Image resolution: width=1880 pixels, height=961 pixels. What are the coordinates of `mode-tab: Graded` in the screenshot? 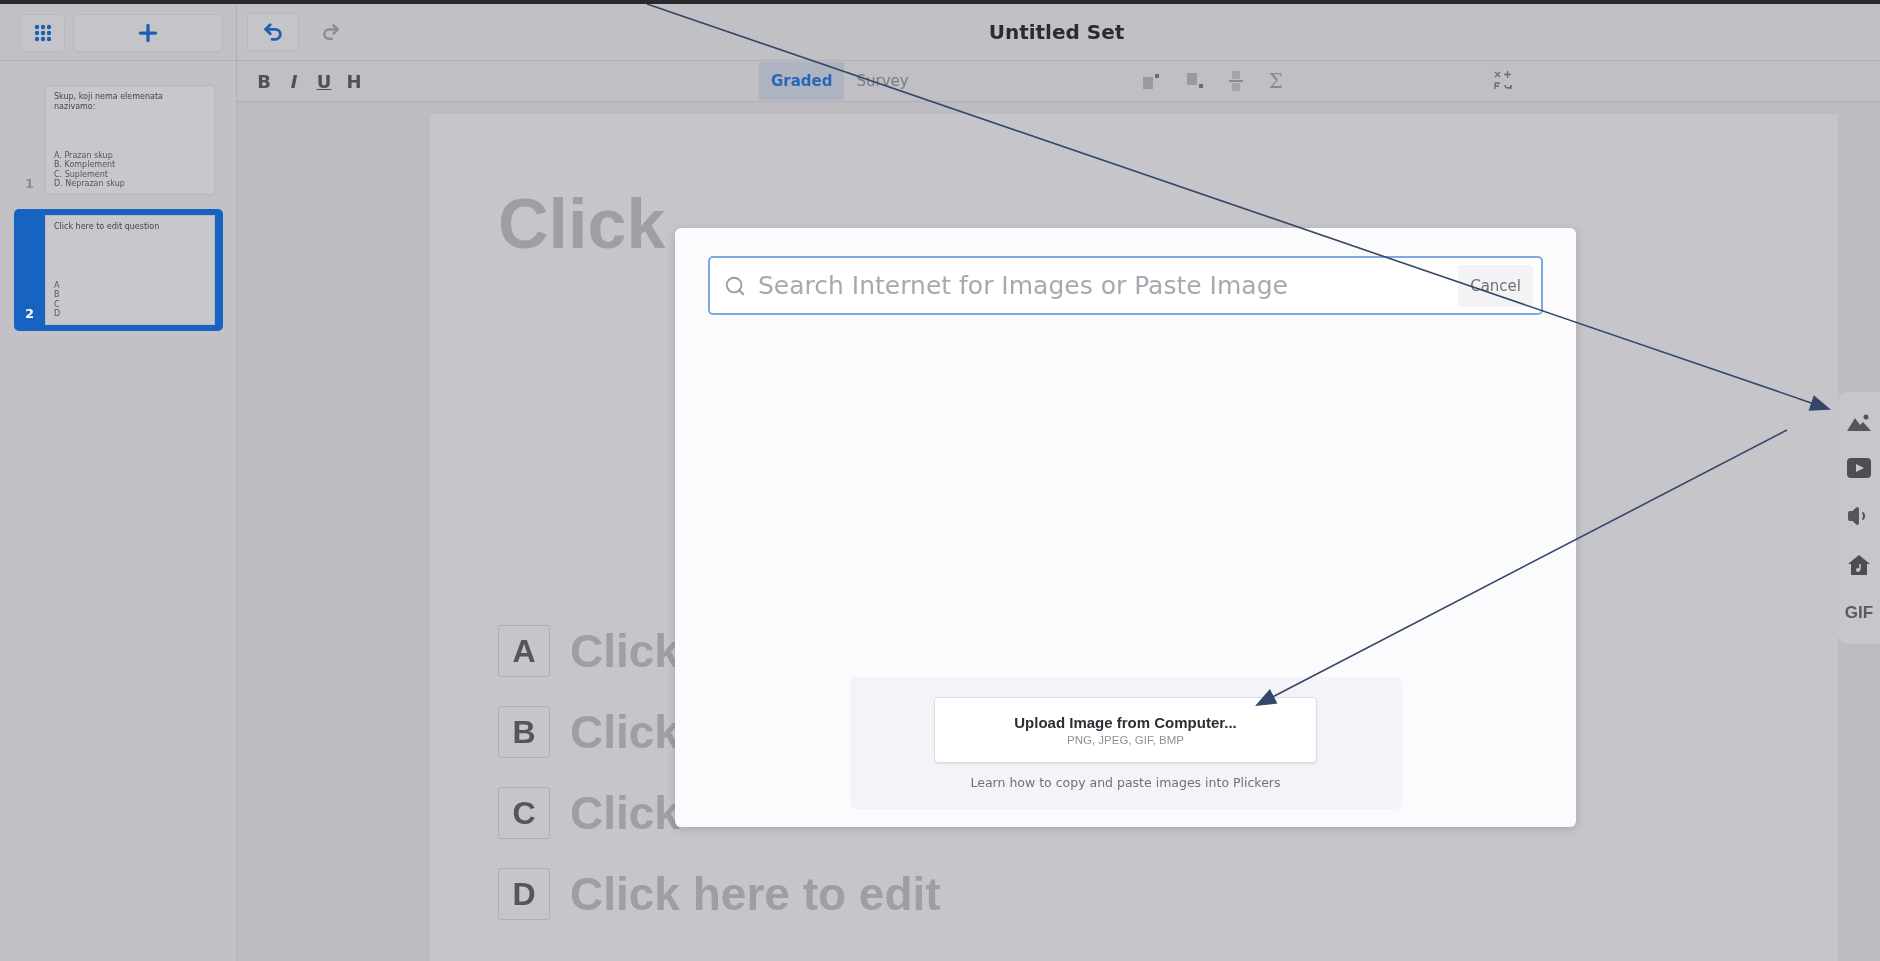 It's located at (802, 81).